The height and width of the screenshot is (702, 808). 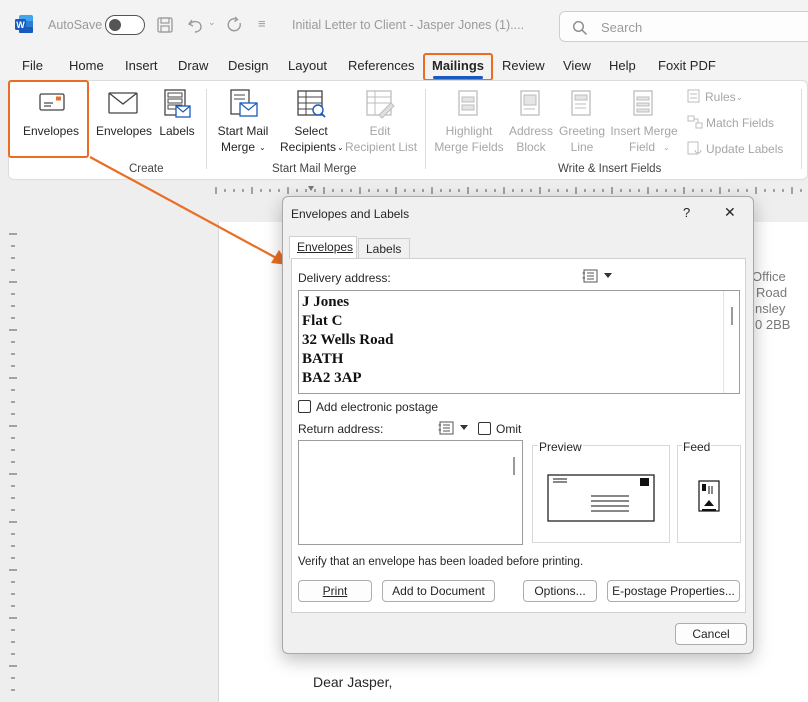 What do you see at coordinates (730, 212) in the screenshot?
I see `close-icon: ✕` at bounding box center [730, 212].